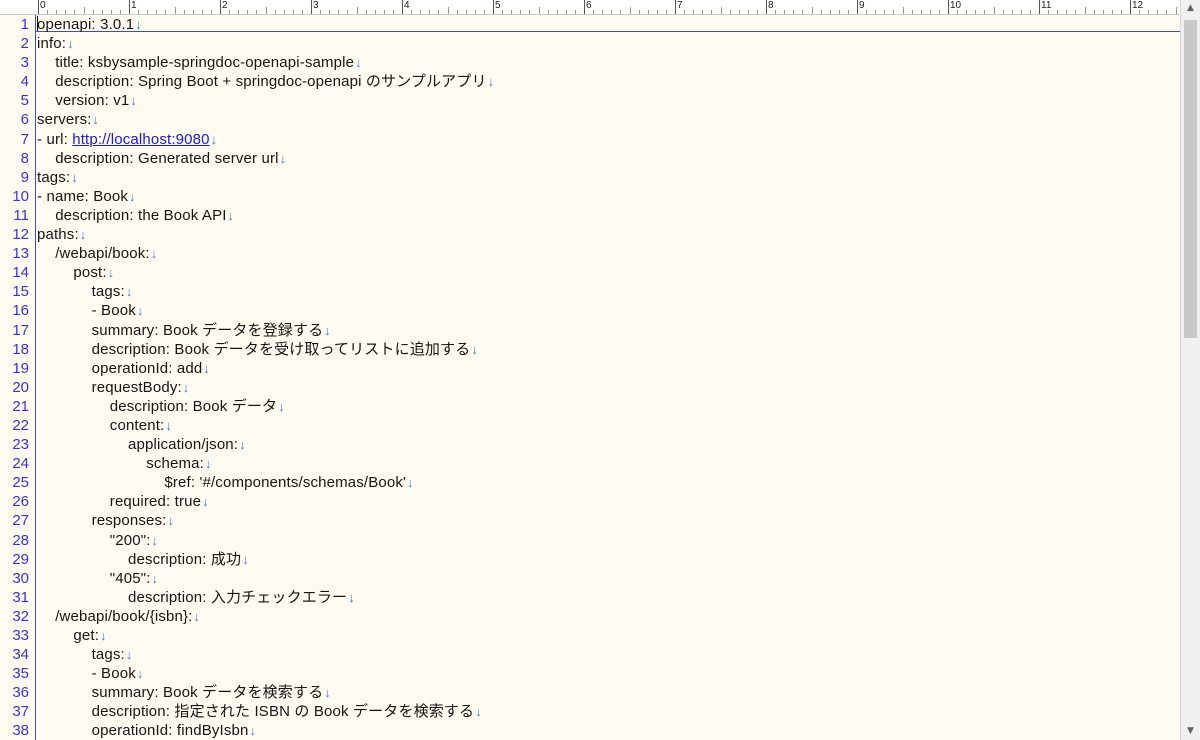 The height and width of the screenshot is (740, 1200). What do you see at coordinates (607, 24) in the screenshot?
I see `code-line: openapi: 3.0.1↓` at bounding box center [607, 24].